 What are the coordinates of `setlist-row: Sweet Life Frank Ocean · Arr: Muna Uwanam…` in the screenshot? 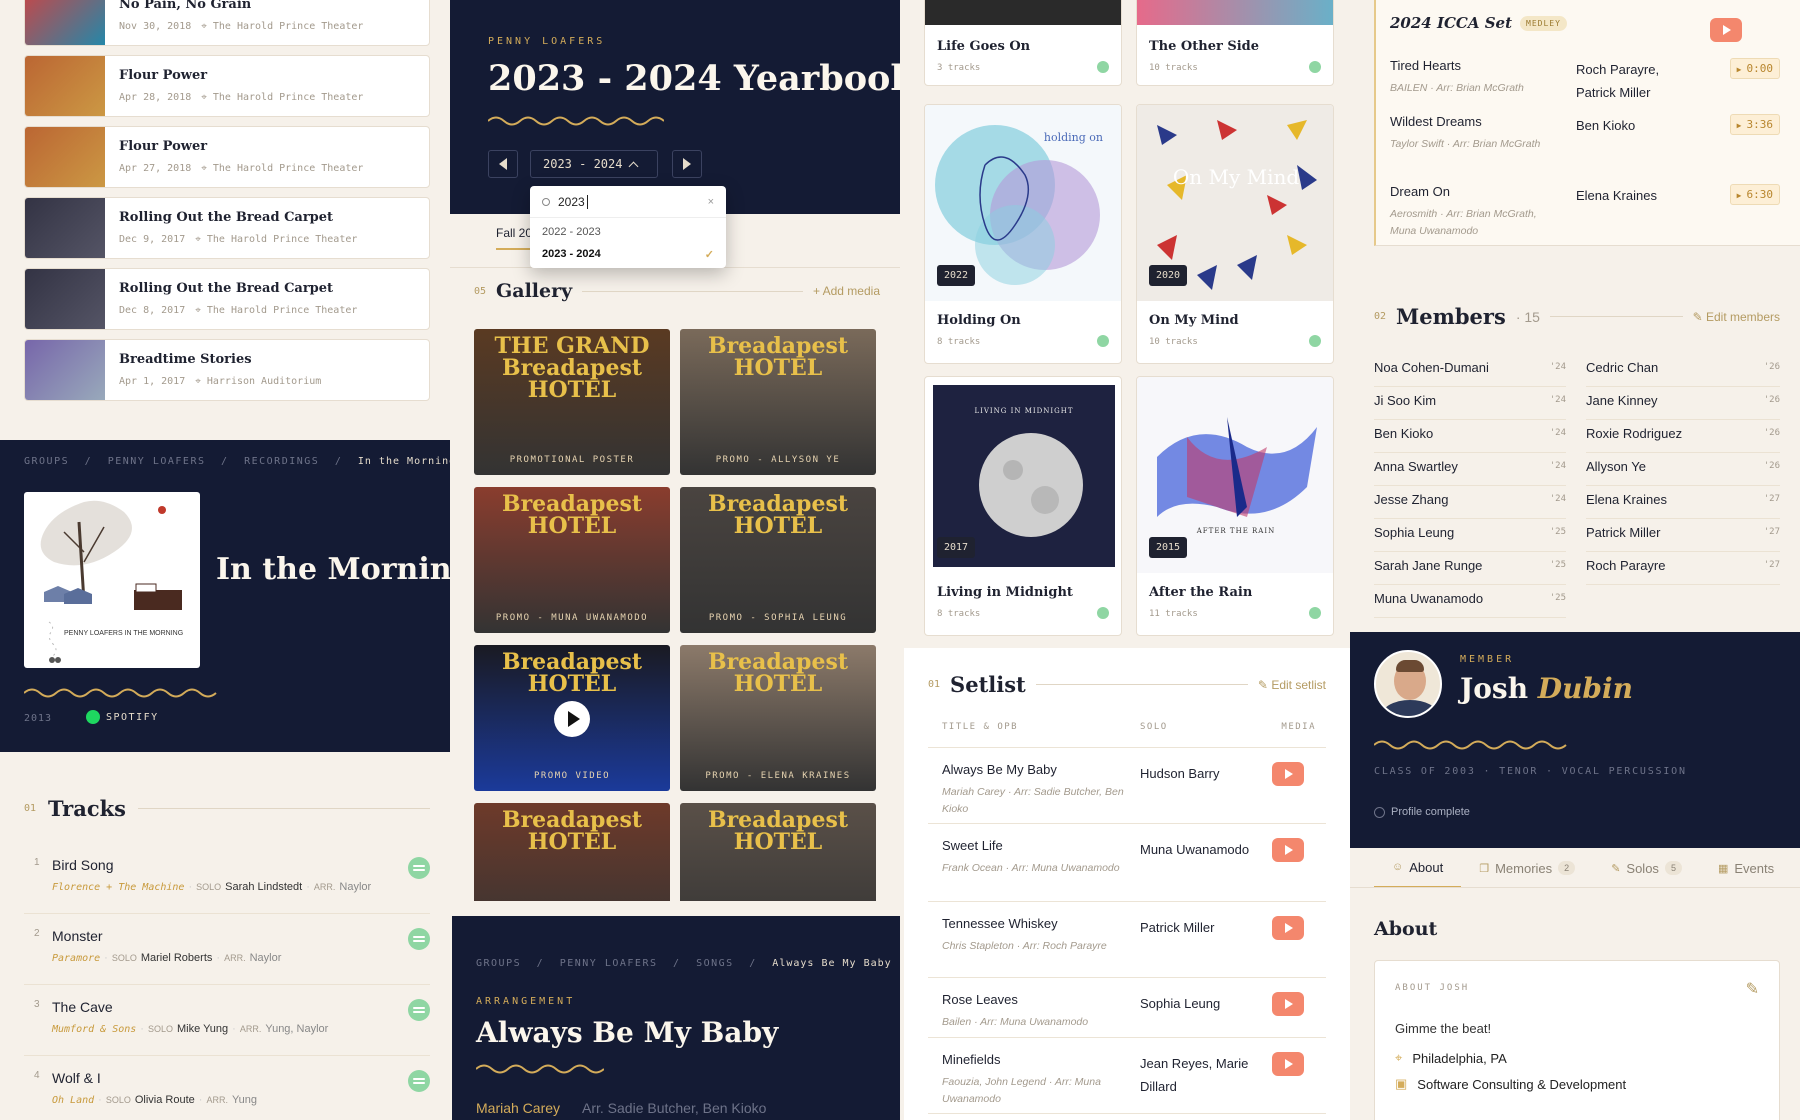 It's located at (1127, 863).